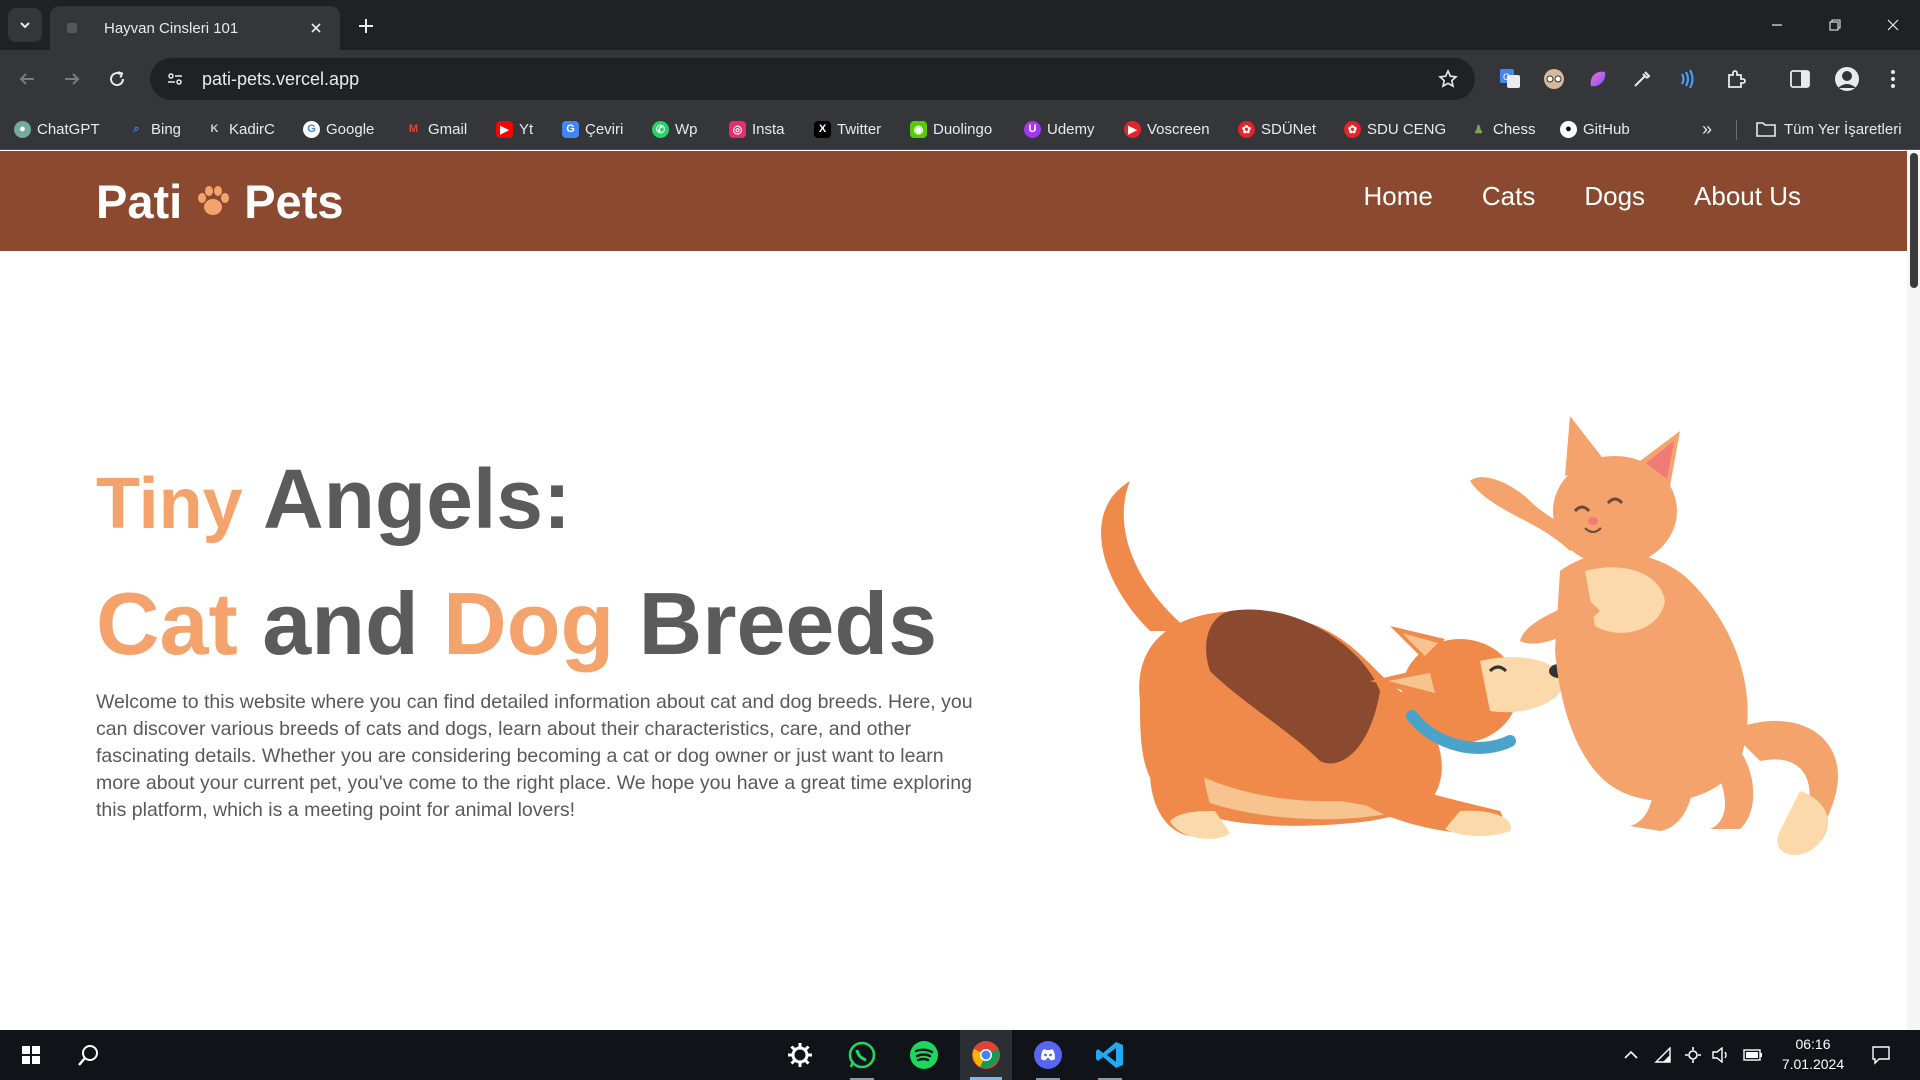  What do you see at coordinates (1132, 129) in the screenshot?
I see `voscreen-icon: ▶` at bounding box center [1132, 129].